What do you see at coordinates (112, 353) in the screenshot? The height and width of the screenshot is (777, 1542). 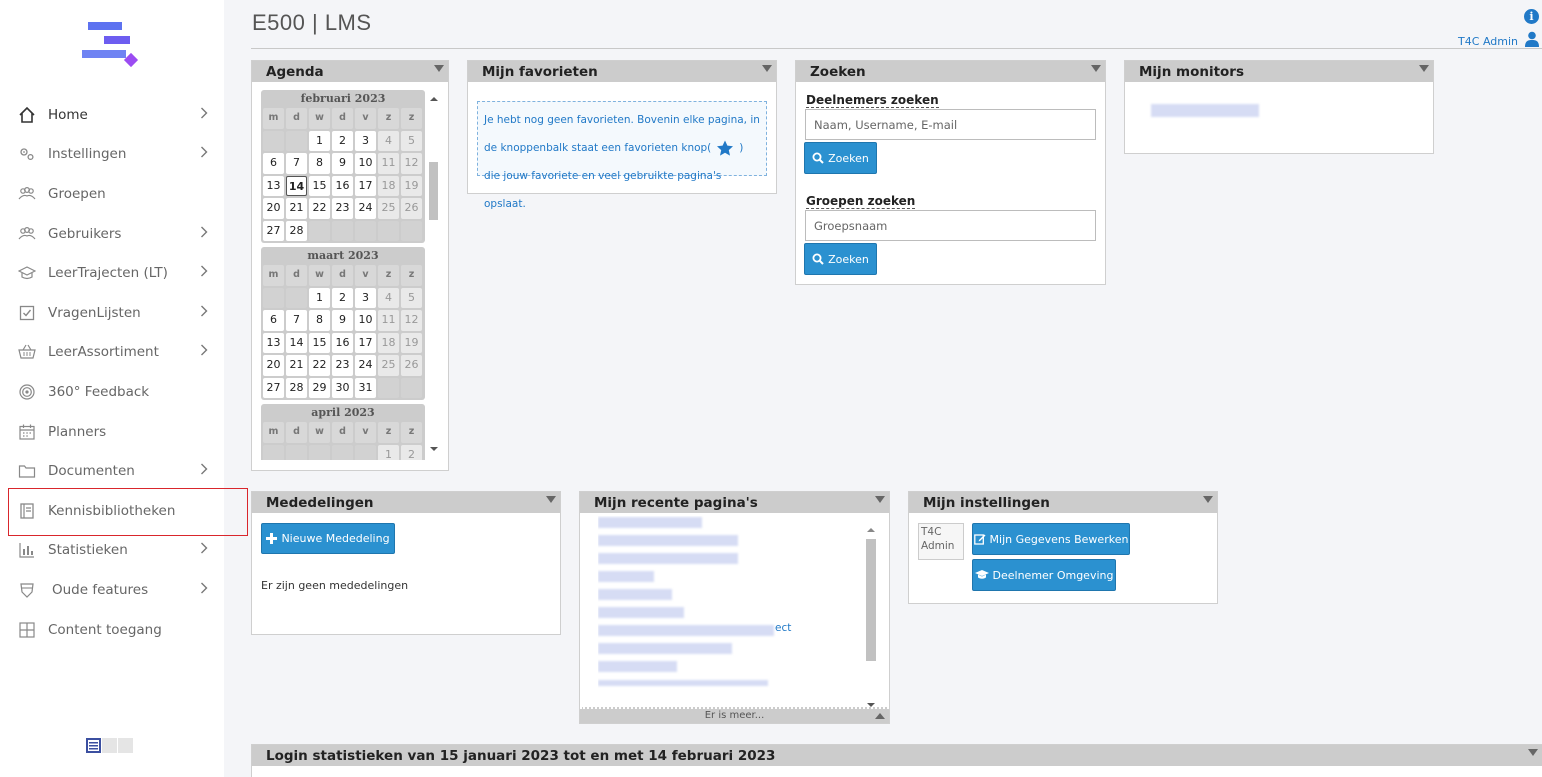 I see `sidebar-item-leerassortiment: LeerAssortiment` at bounding box center [112, 353].